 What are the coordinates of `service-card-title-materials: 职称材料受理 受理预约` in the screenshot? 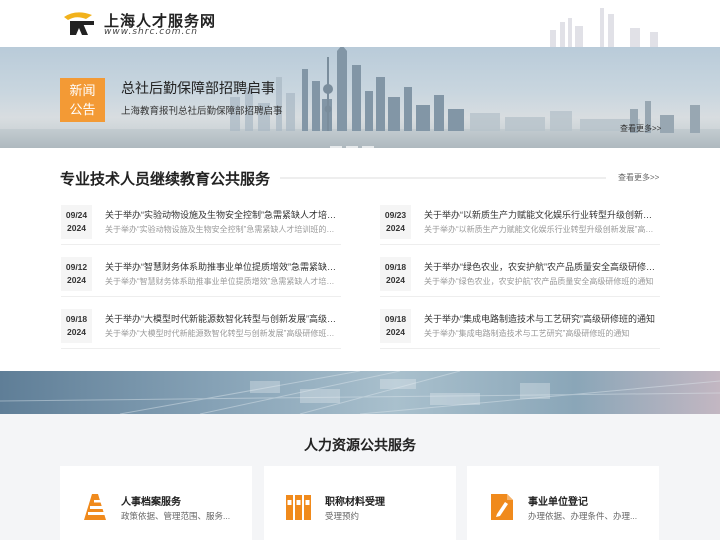 It's located at (360, 503).